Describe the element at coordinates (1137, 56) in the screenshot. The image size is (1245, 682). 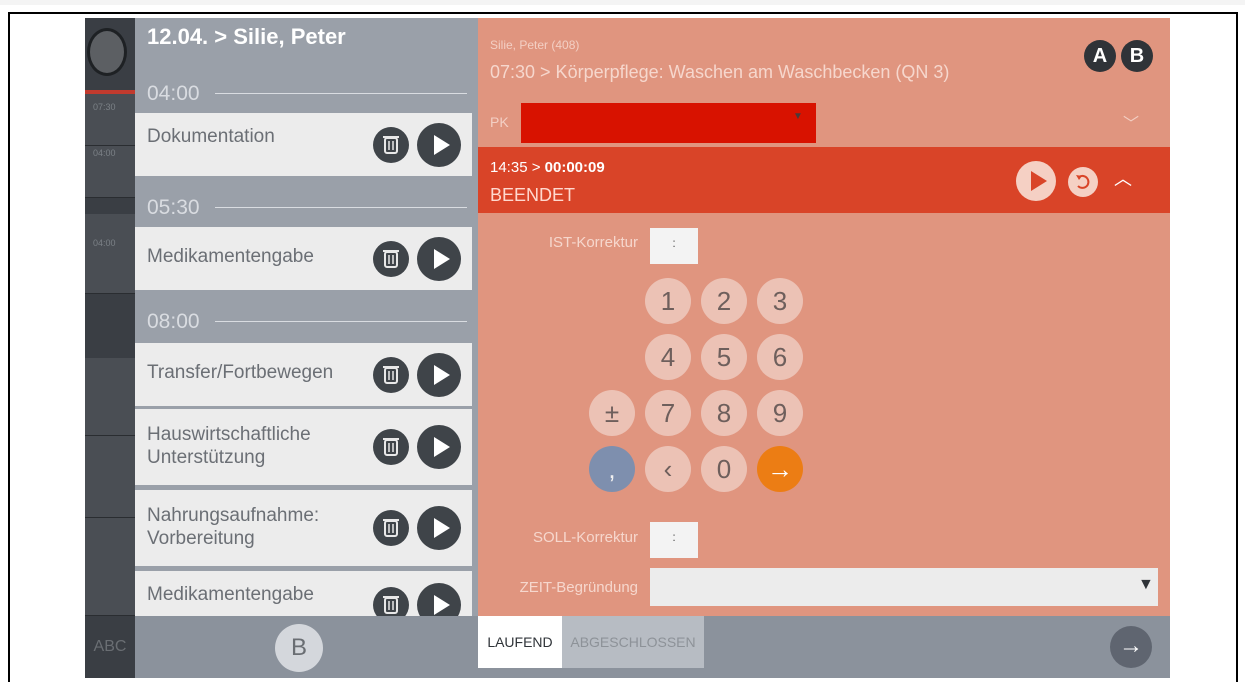
I see `badge-b-button: B` at that location.